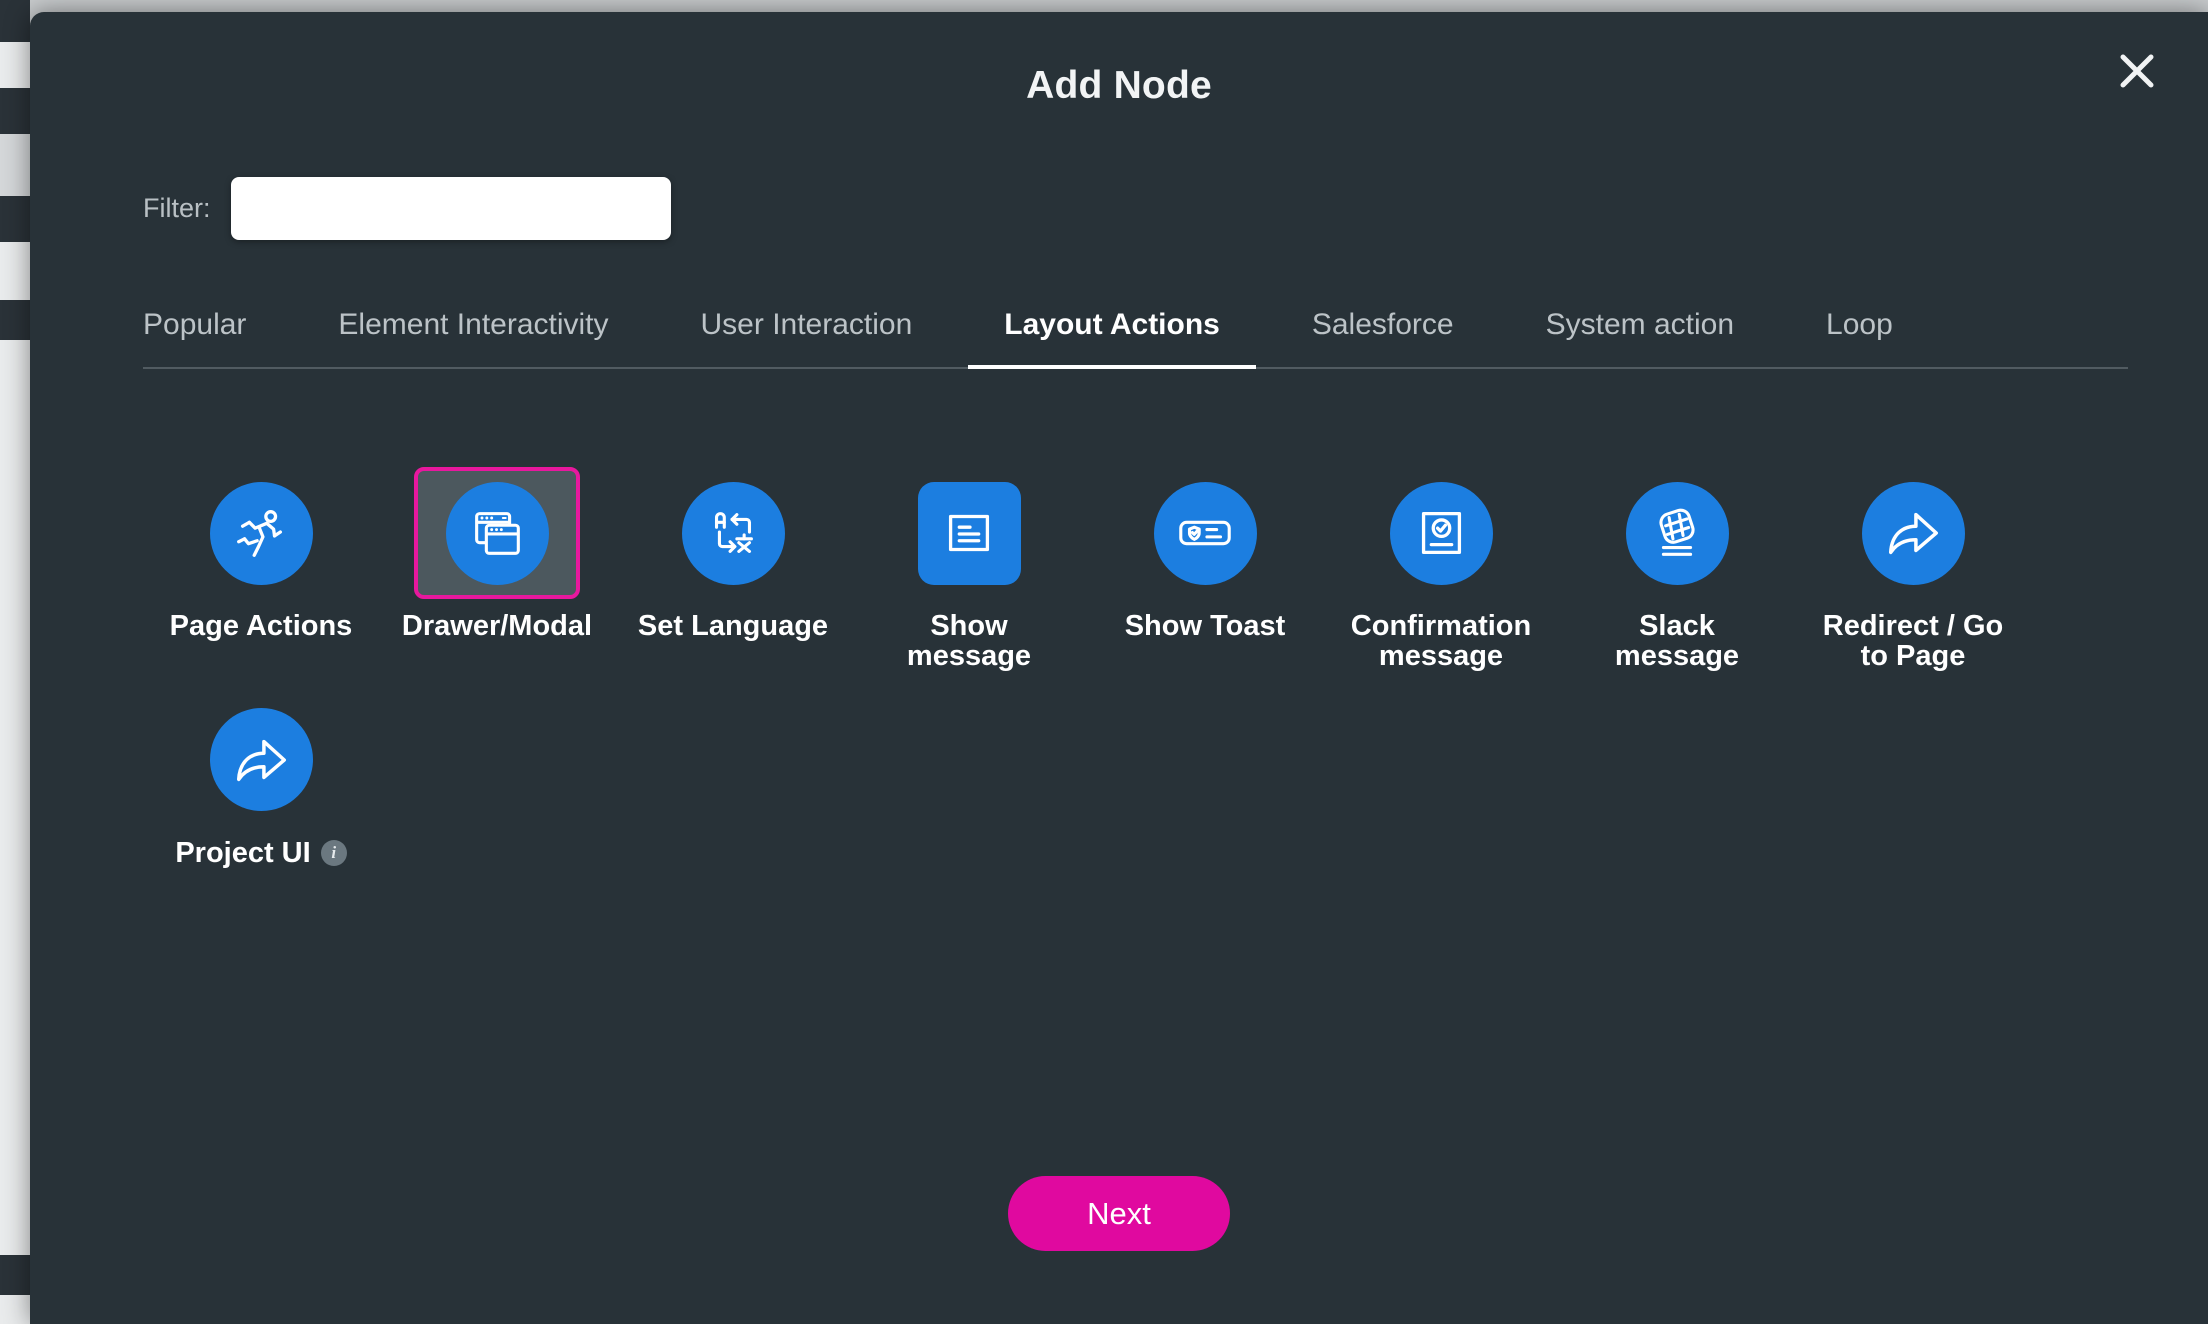 This screenshot has width=2208, height=1324. I want to click on tab-user-interaction: User Interaction, so click(807, 334).